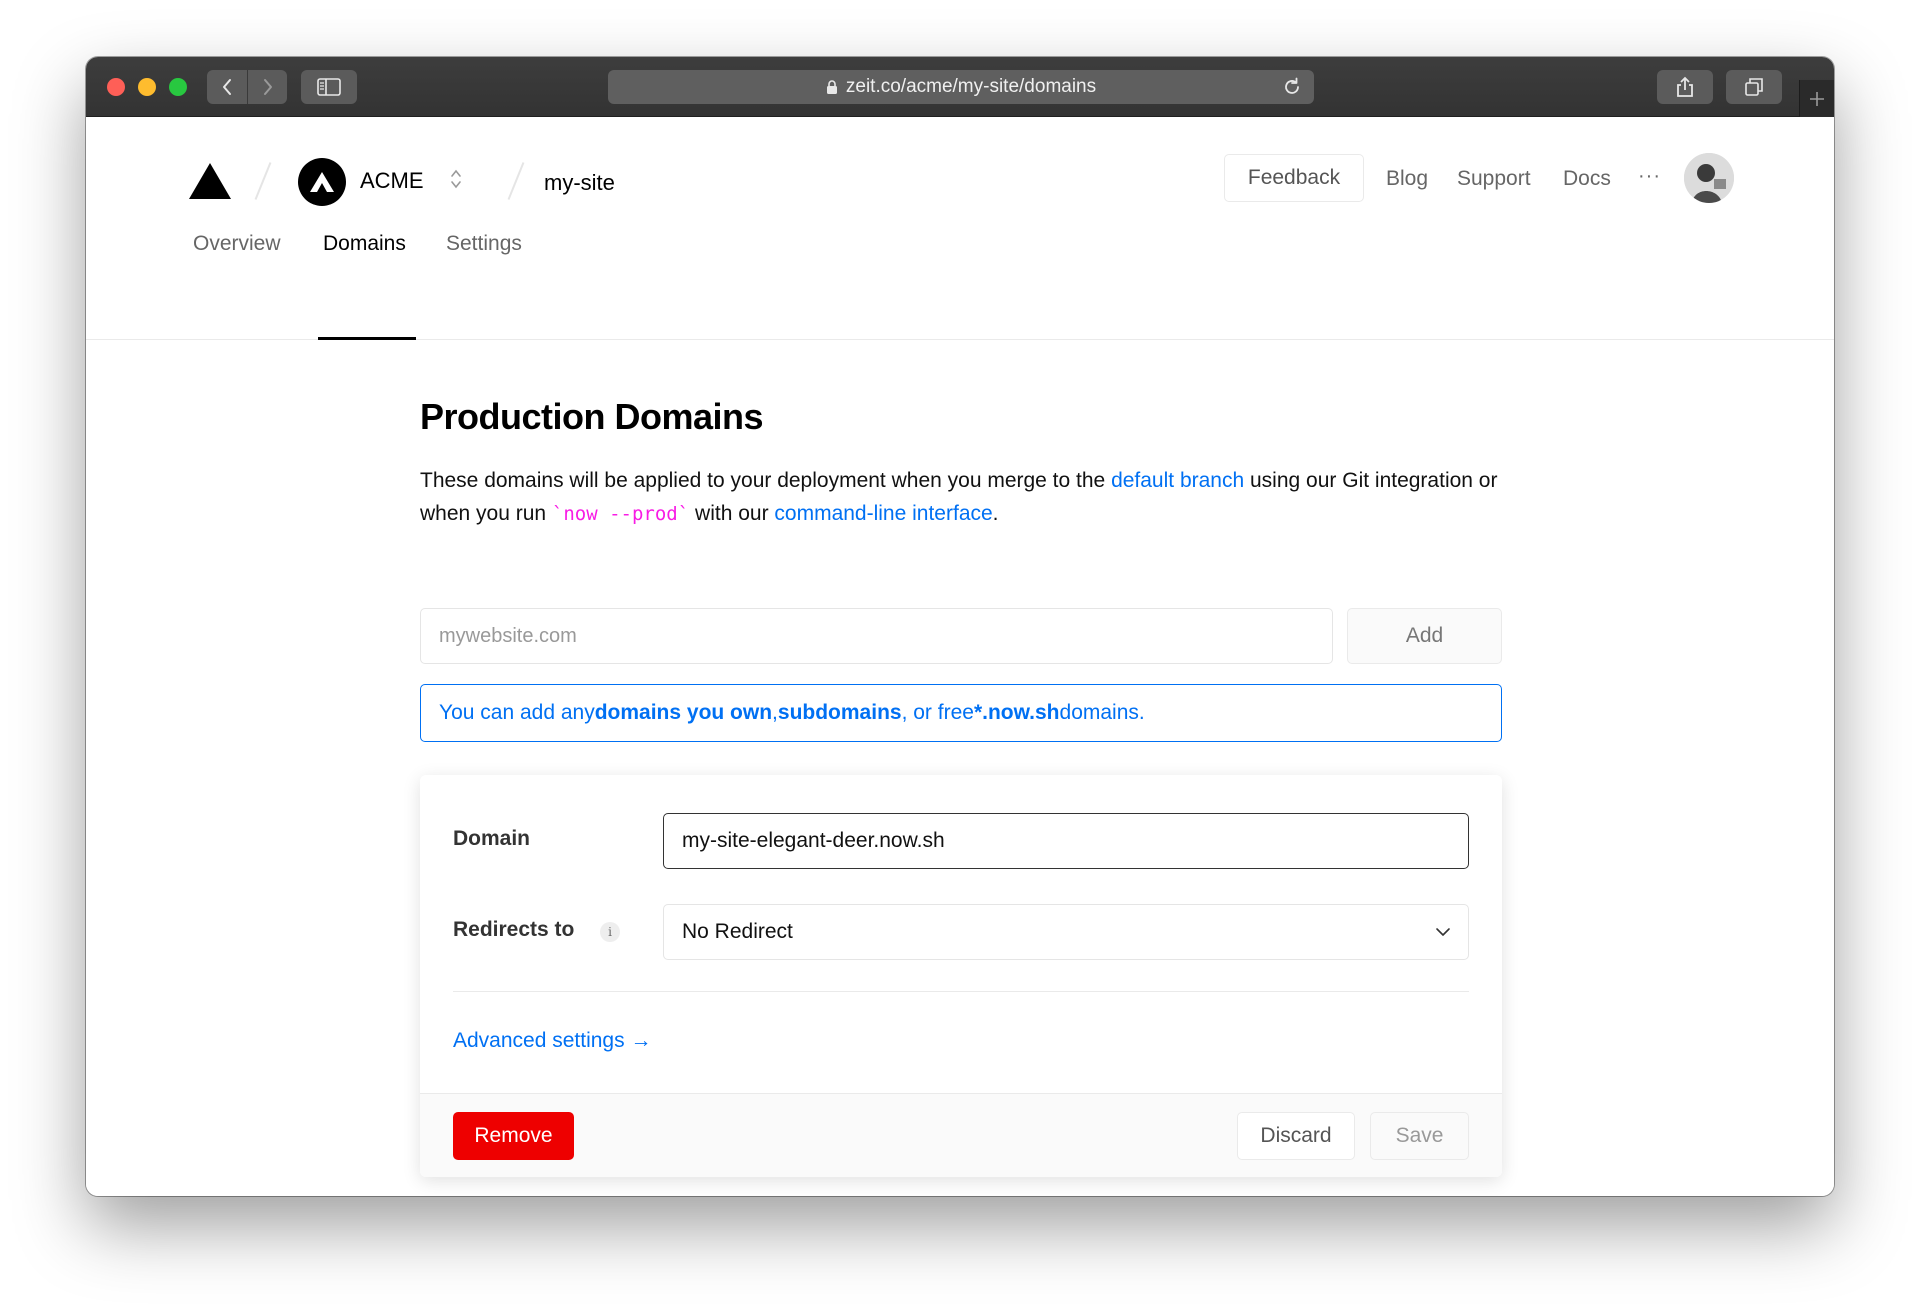 This screenshot has height=1310, width=1920. I want to click on divider, so click(961, 991).